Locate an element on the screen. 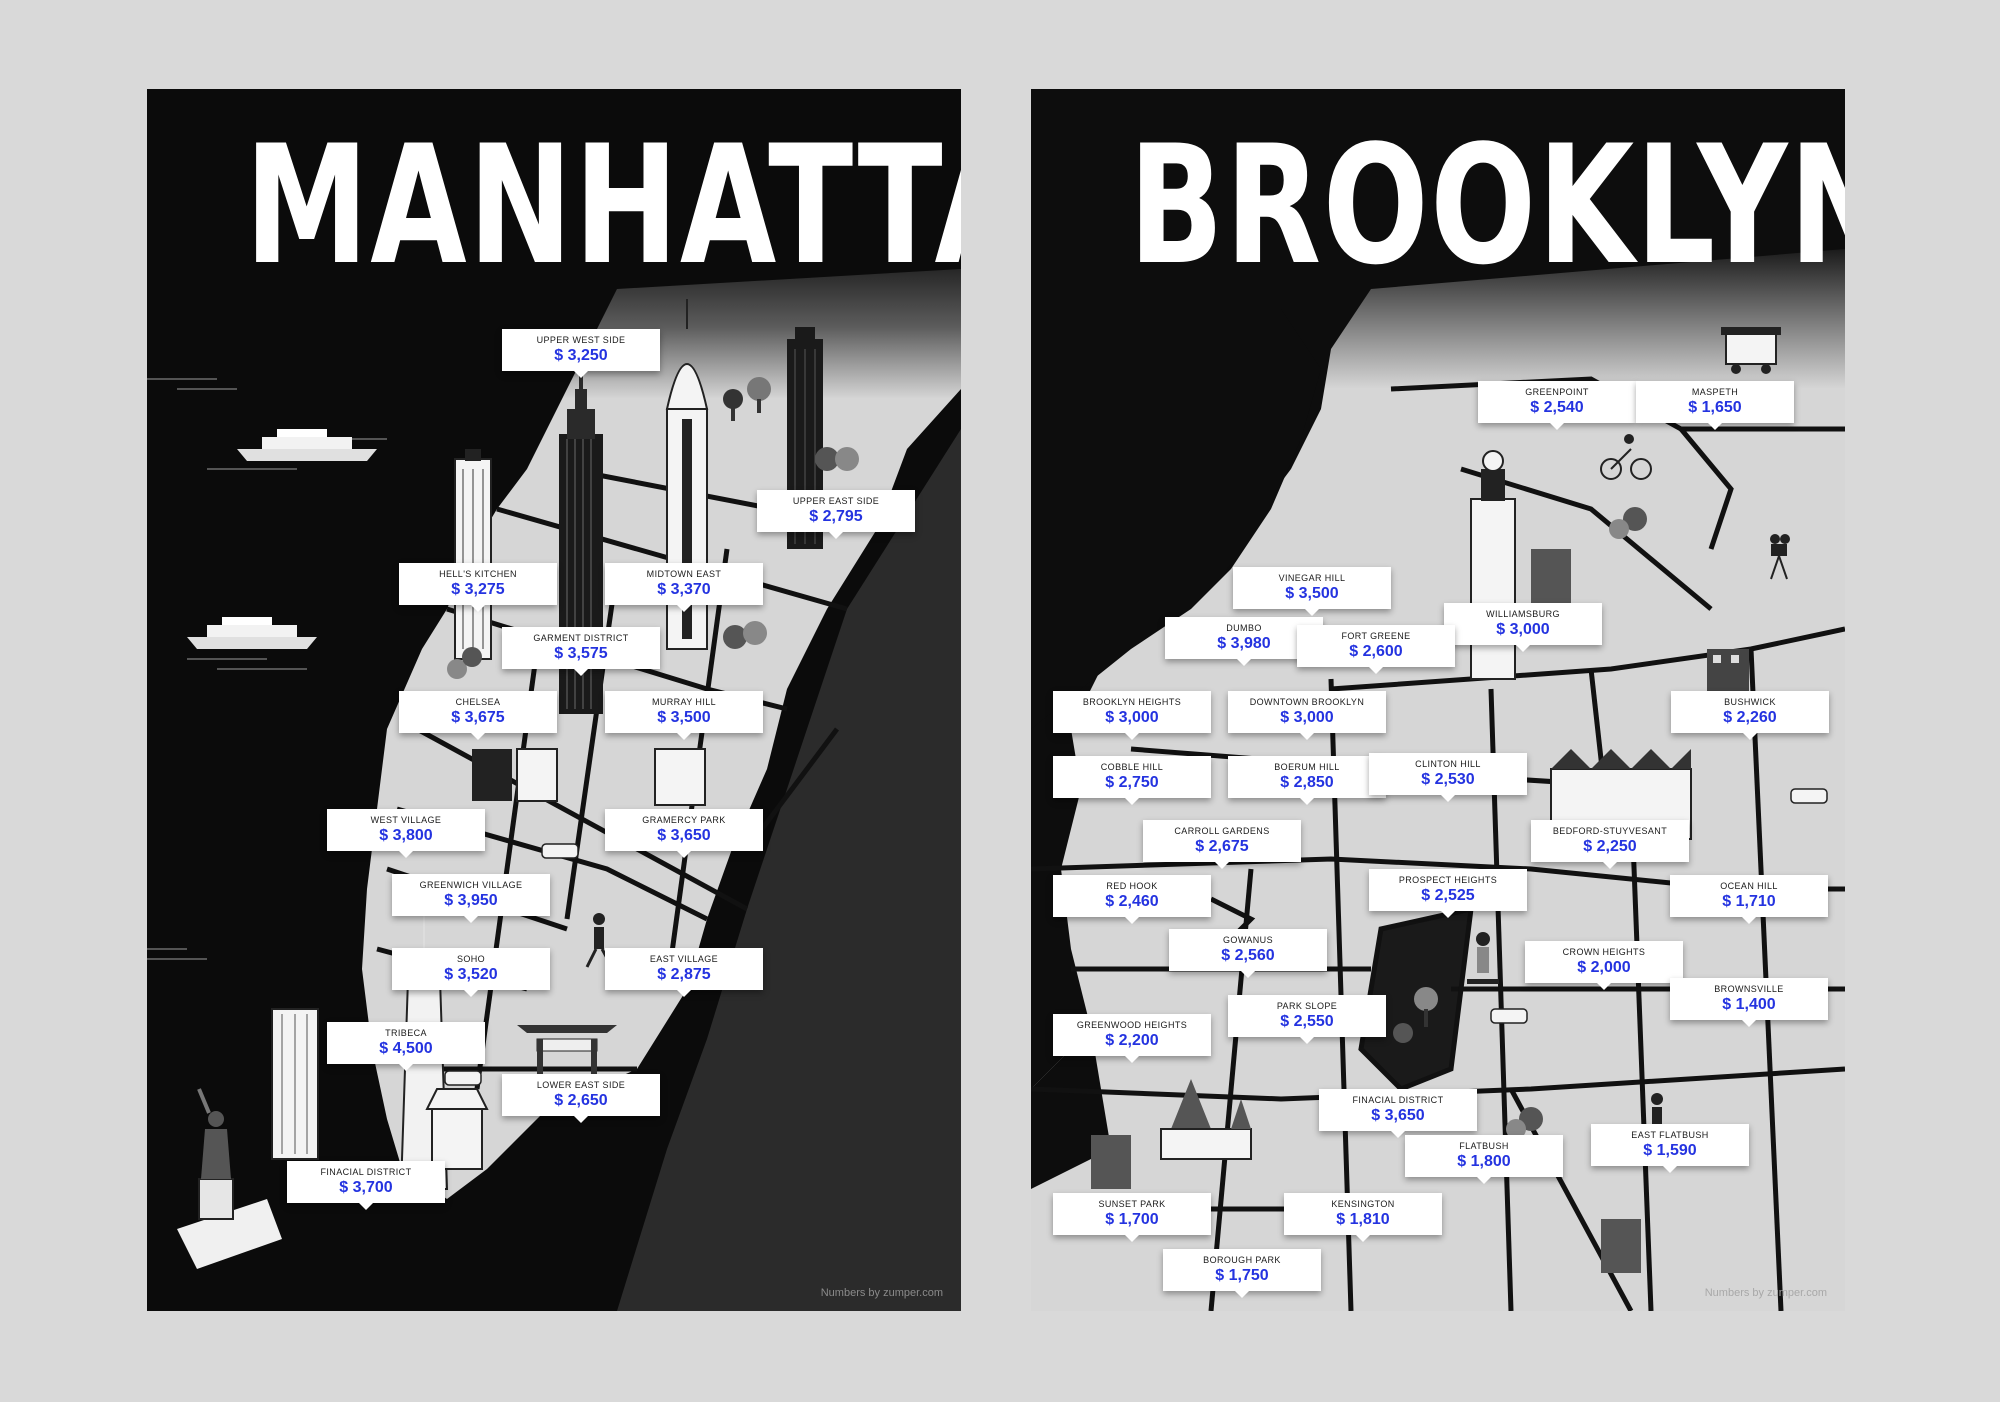  neighborhood-label-downtown-brooklyn: DOWNTOWN BROOKLYN $ 3,000 is located at coordinates (1307, 715).